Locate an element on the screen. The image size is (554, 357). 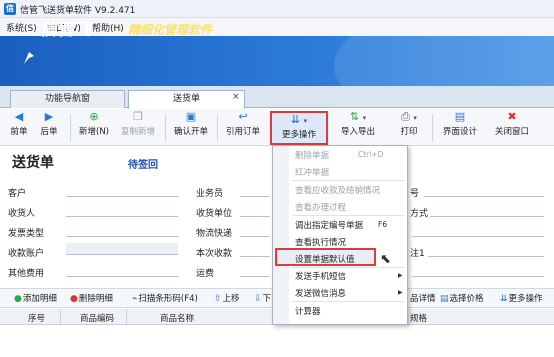
column-header-spec: 规格 is located at coordinates (418, 318).